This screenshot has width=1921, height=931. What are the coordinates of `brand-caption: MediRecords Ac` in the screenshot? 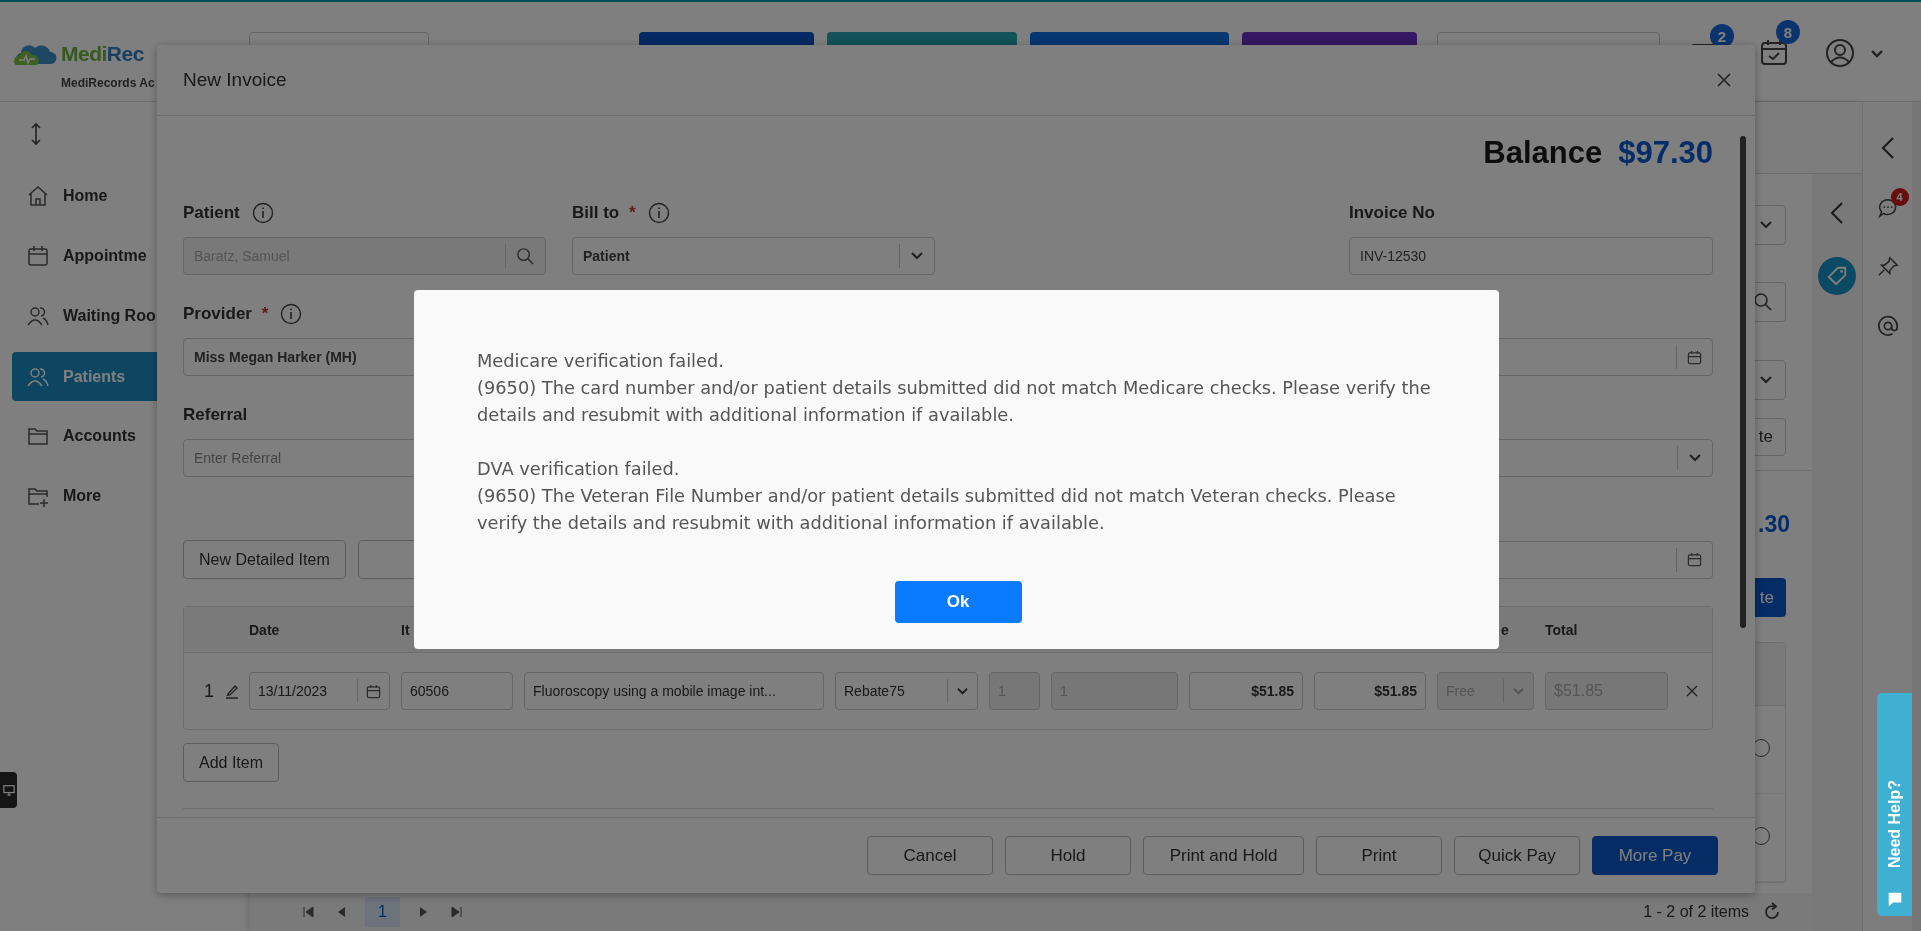 It's located at (108, 83).